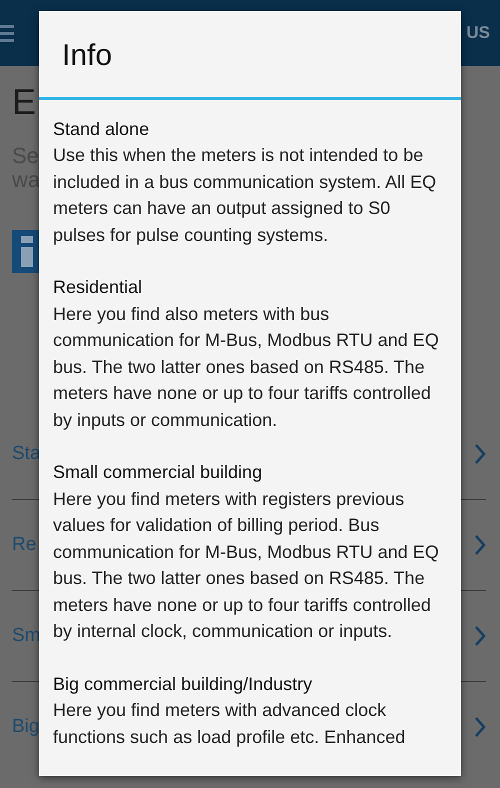 The height and width of the screenshot is (788, 500). Describe the element at coordinates (98, 287) in the screenshot. I see `section-heading: Residential` at that location.